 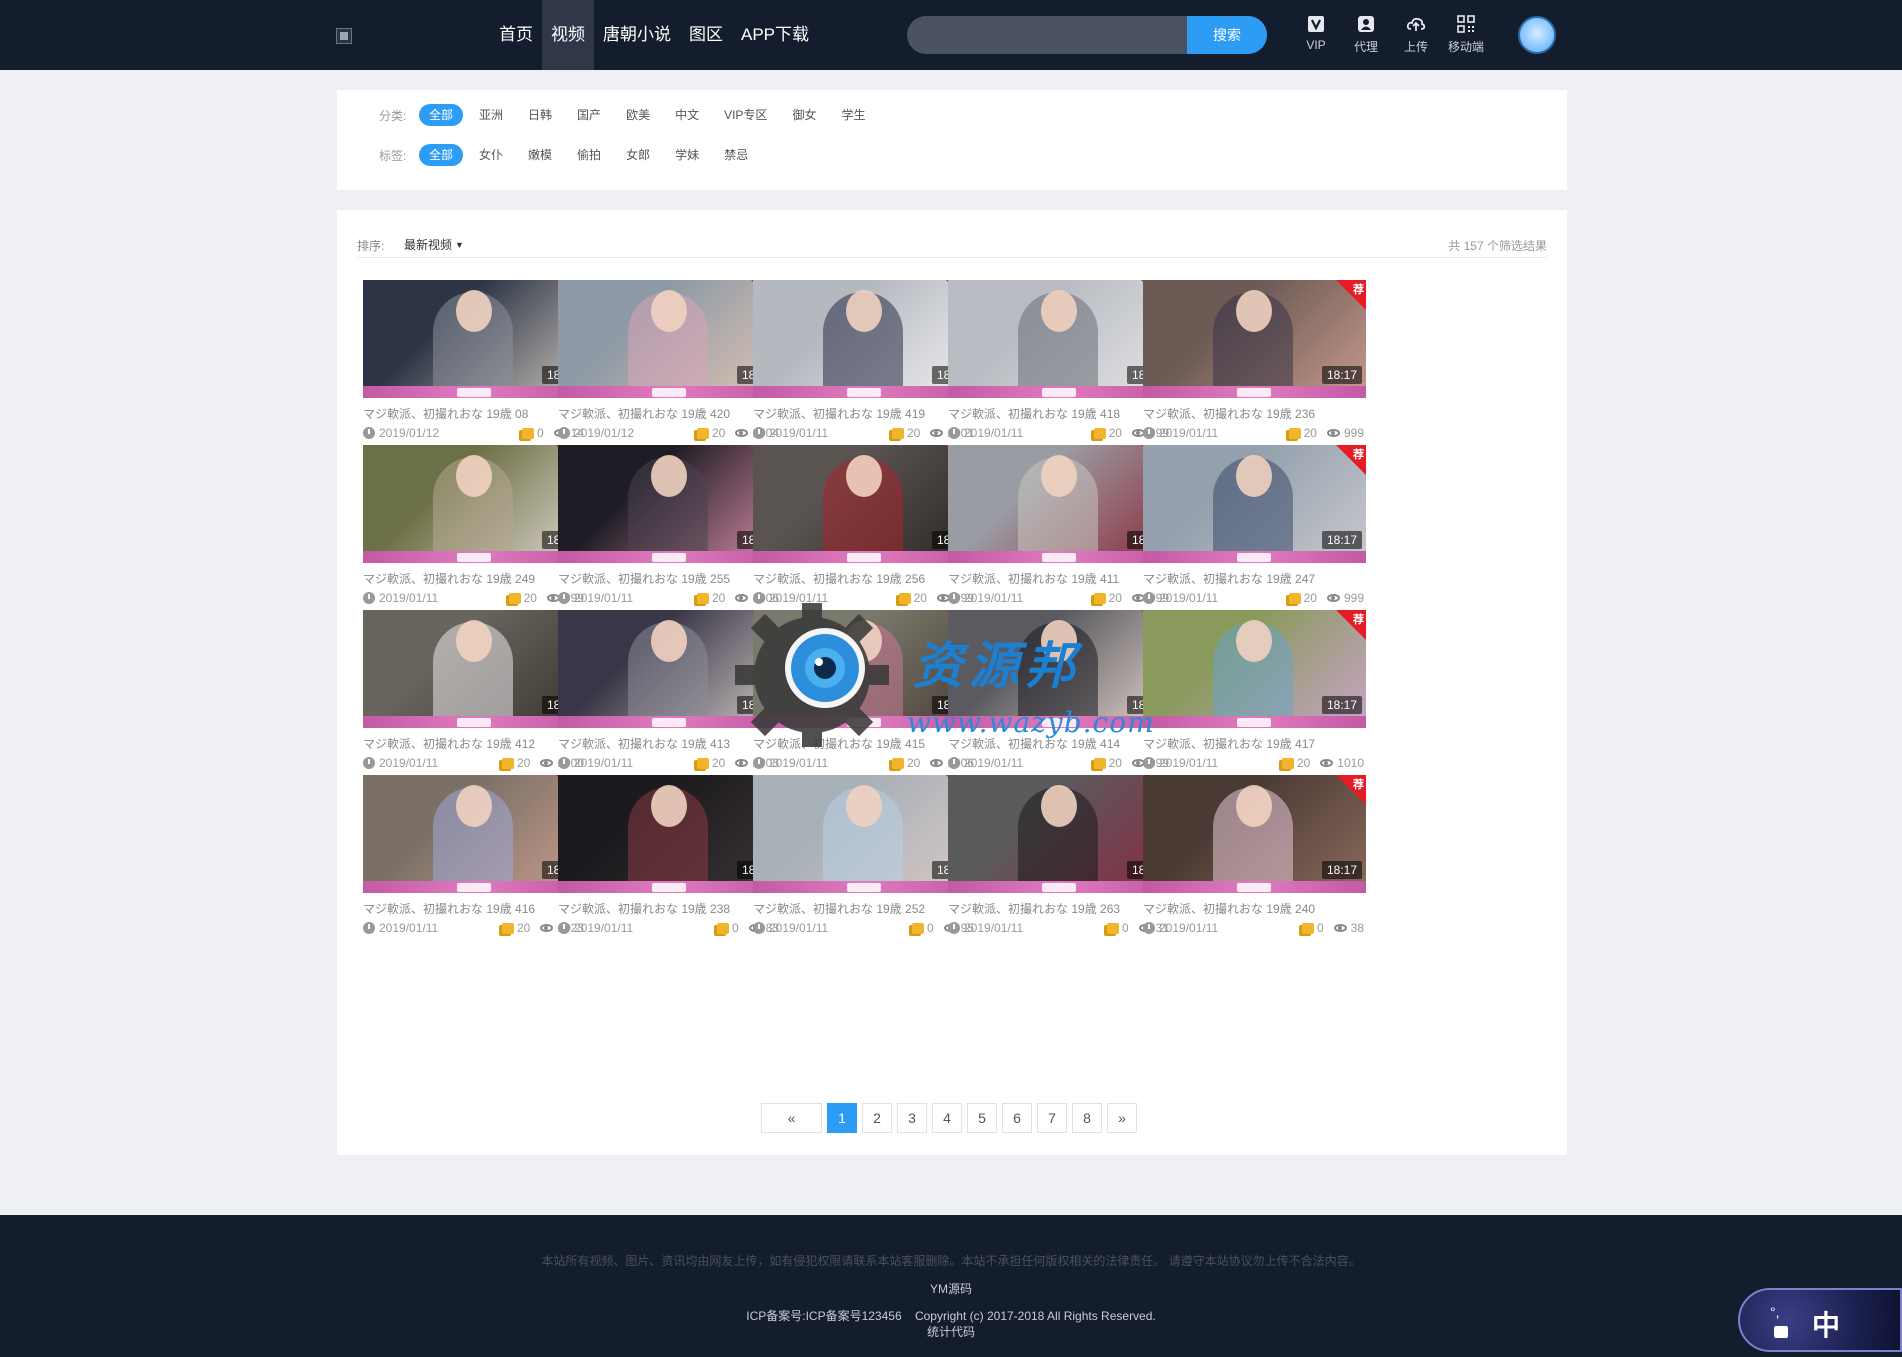 I want to click on pagination-prev: «, so click(x=791, y=1118).